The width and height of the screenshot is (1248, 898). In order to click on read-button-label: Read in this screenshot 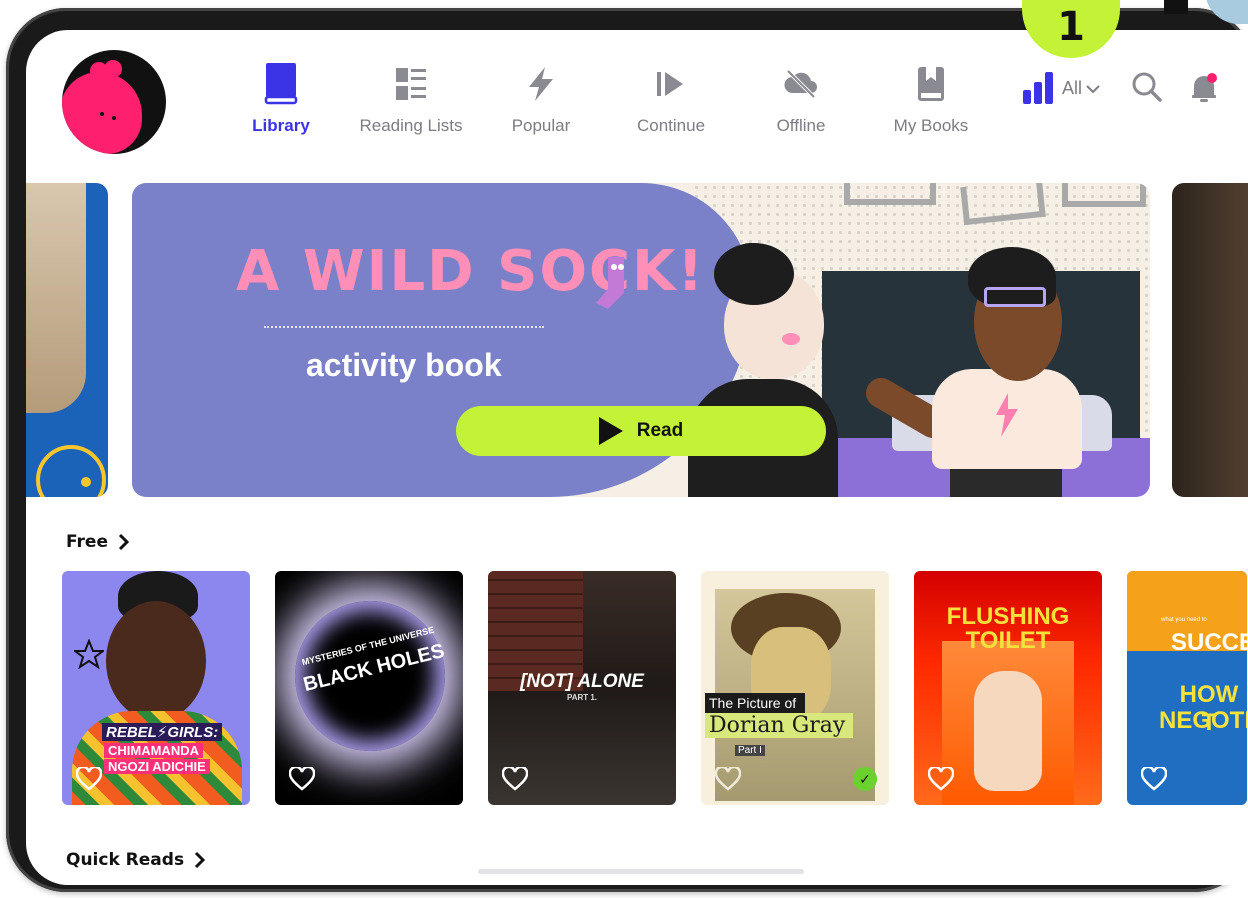, I will do `click(660, 430)`.